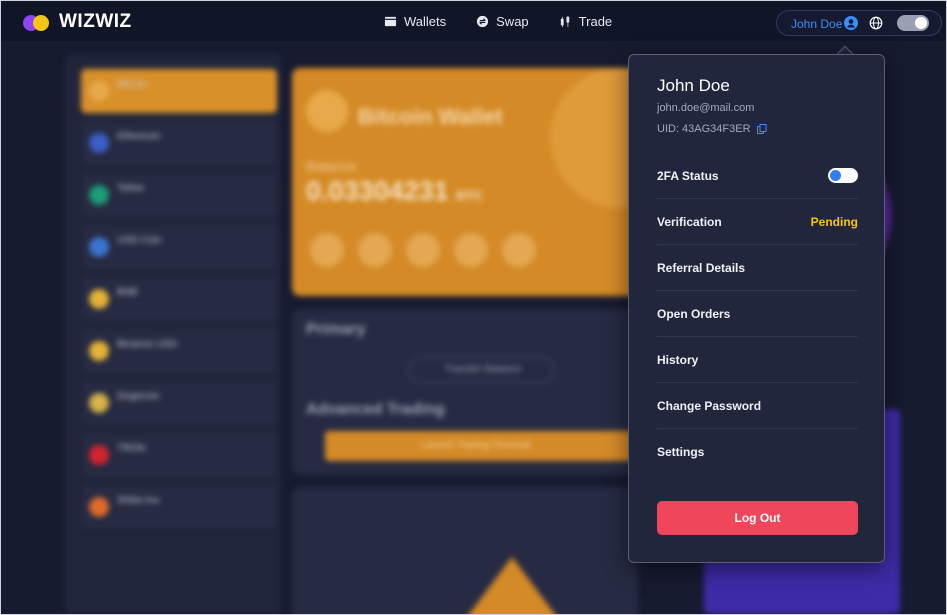  Describe the element at coordinates (471, 250) in the screenshot. I see `sell-button` at that location.